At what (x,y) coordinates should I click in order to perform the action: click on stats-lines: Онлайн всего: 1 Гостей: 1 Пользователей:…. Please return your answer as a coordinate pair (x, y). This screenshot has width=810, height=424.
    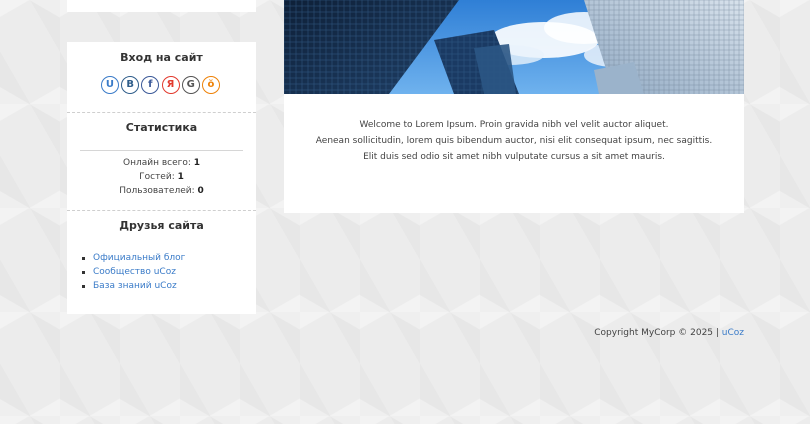
    Looking at the image, I should click on (161, 177).